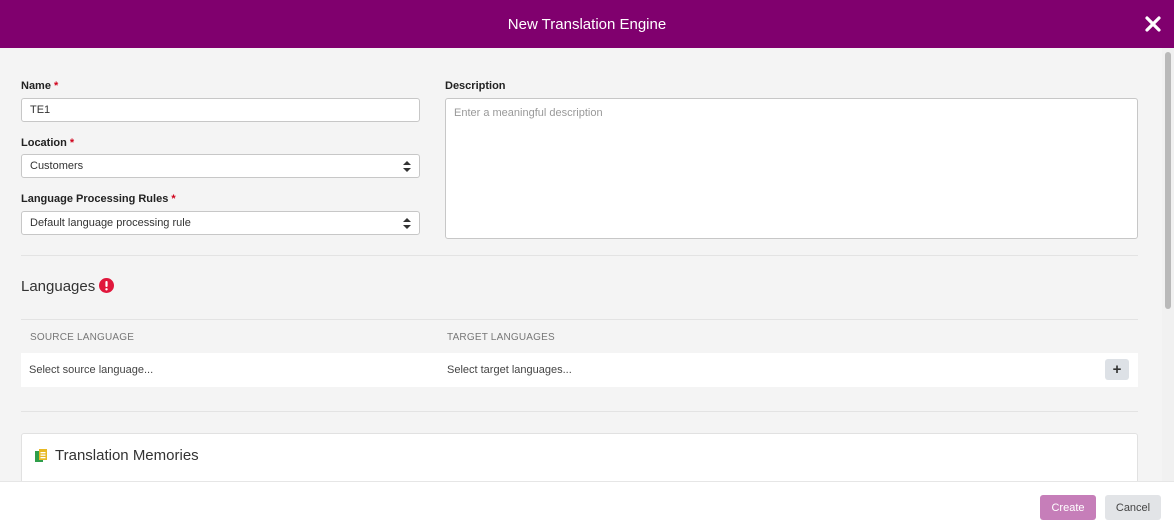  What do you see at coordinates (220, 166) in the screenshot?
I see `location-select: Customers` at bounding box center [220, 166].